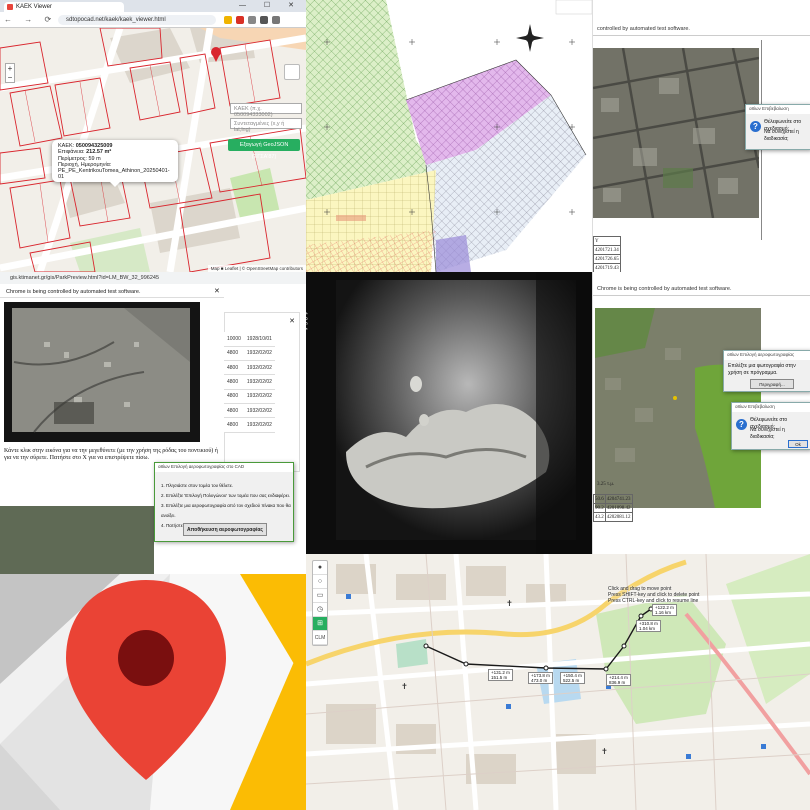 This screenshot has width=810, height=810. I want to click on url-field: sdtopocad.net/kaek/kaek_viewer.html, so click(137, 20).